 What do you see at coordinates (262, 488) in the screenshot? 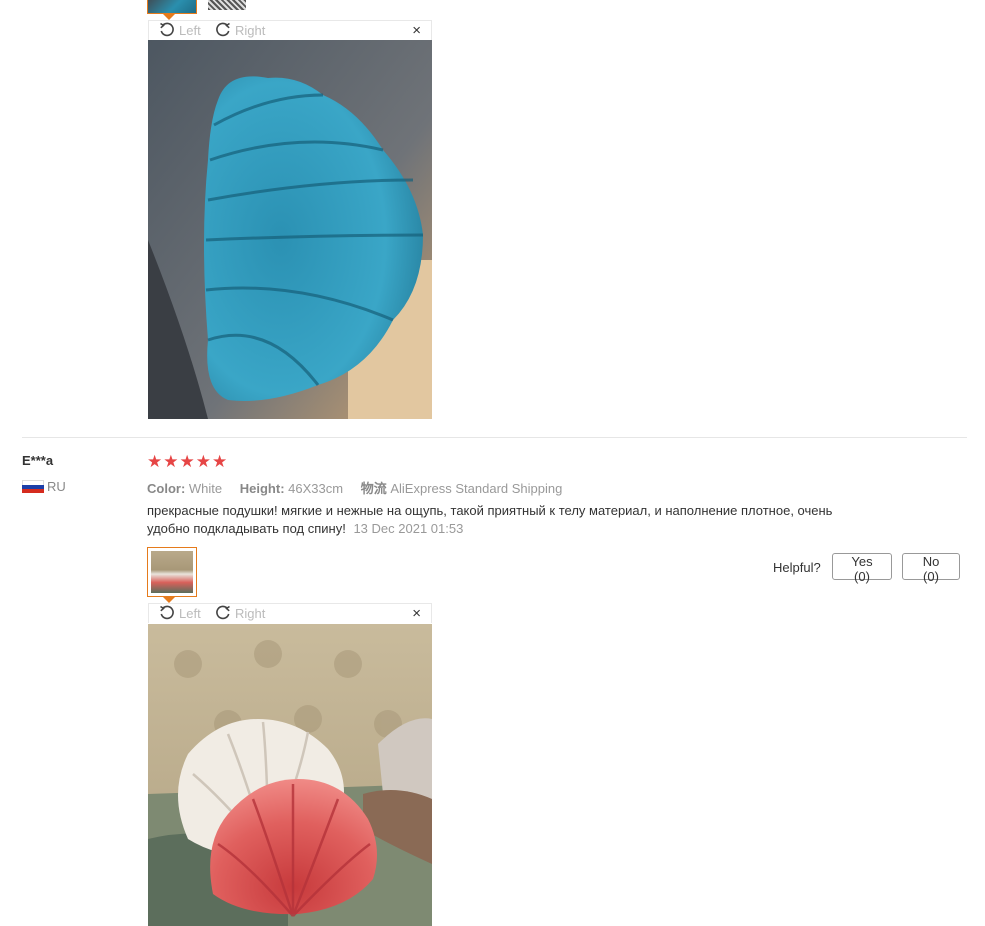
I see `height-key: Height:` at bounding box center [262, 488].